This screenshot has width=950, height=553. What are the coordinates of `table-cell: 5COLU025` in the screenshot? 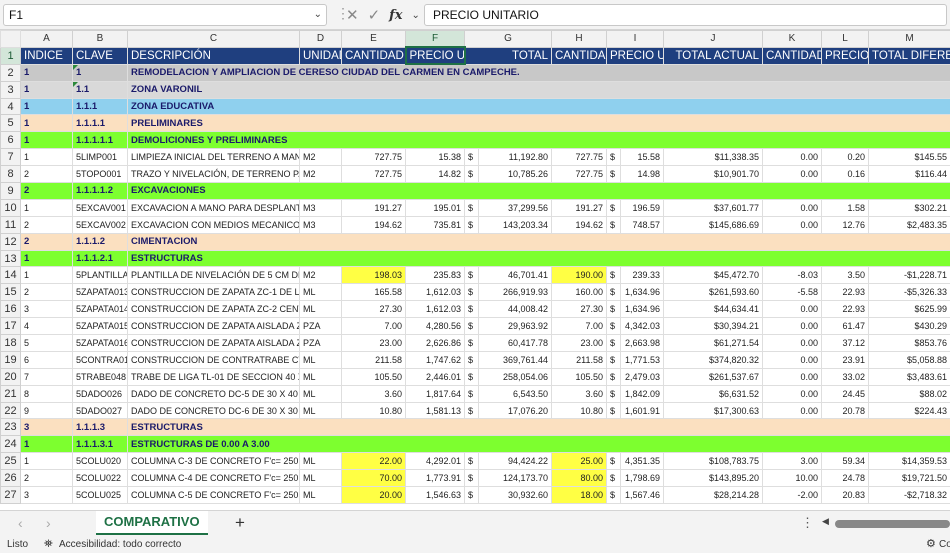 It's located at (100, 495).